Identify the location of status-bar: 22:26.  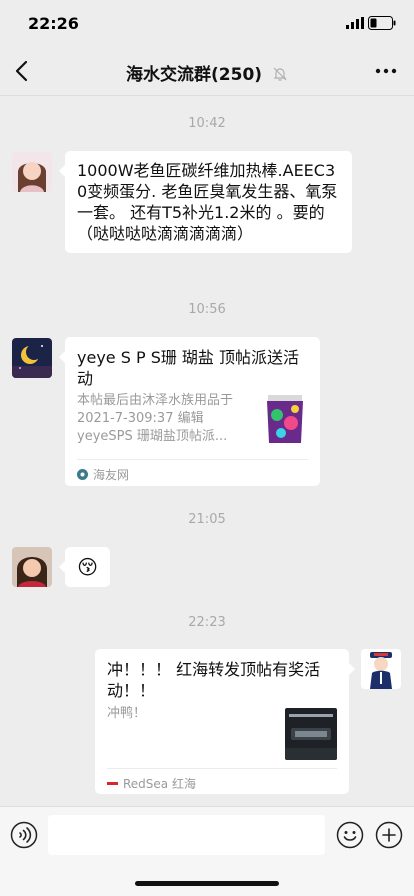
(207, 23).